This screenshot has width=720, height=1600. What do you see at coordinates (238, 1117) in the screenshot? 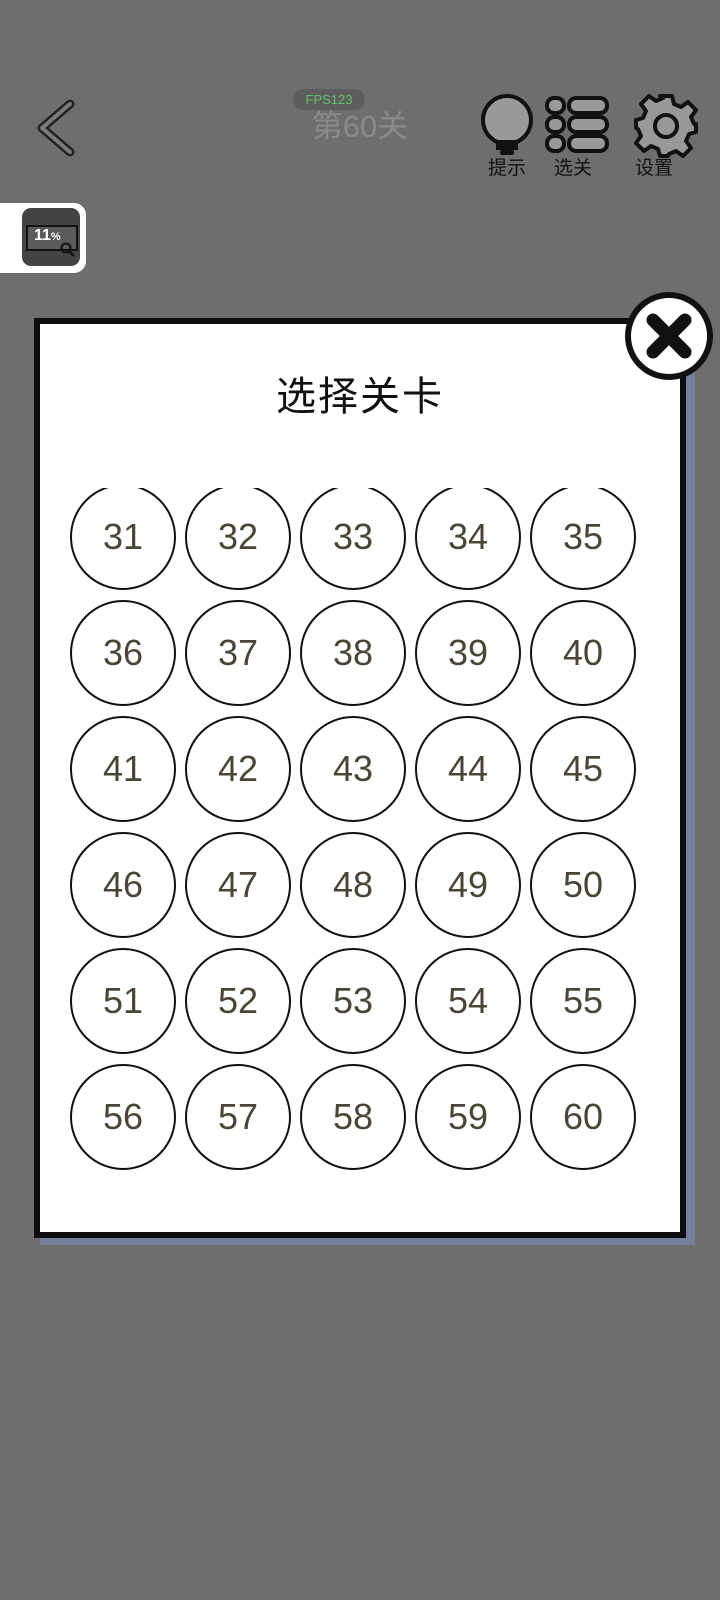
I see `level-button: 57` at bounding box center [238, 1117].